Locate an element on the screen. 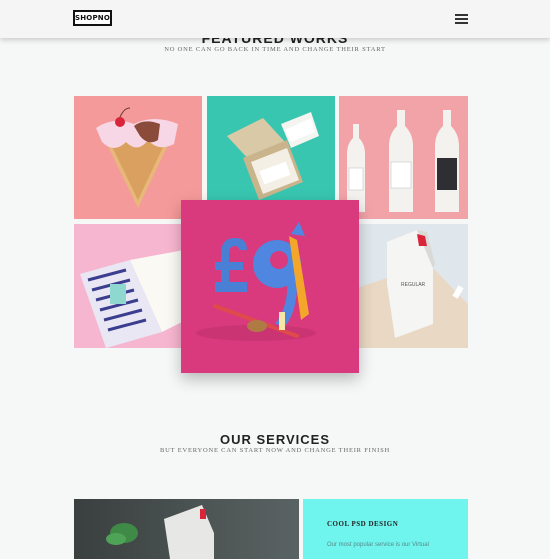 The image size is (550, 559). service-image is located at coordinates (186, 529).